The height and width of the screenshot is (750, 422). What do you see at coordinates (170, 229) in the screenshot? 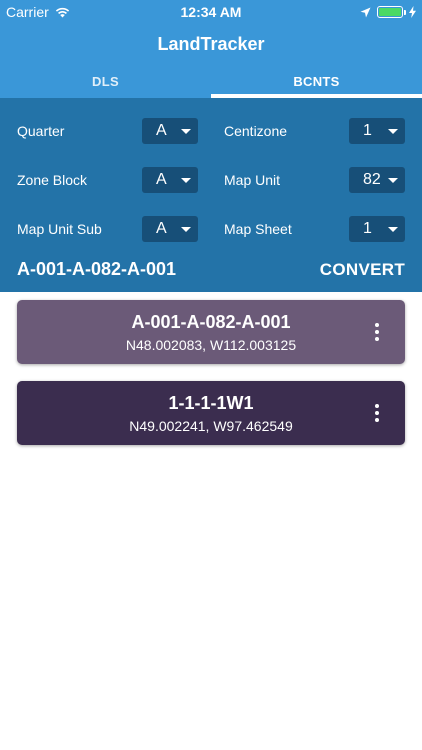
I see `map-unit-sub-select: A` at bounding box center [170, 229].